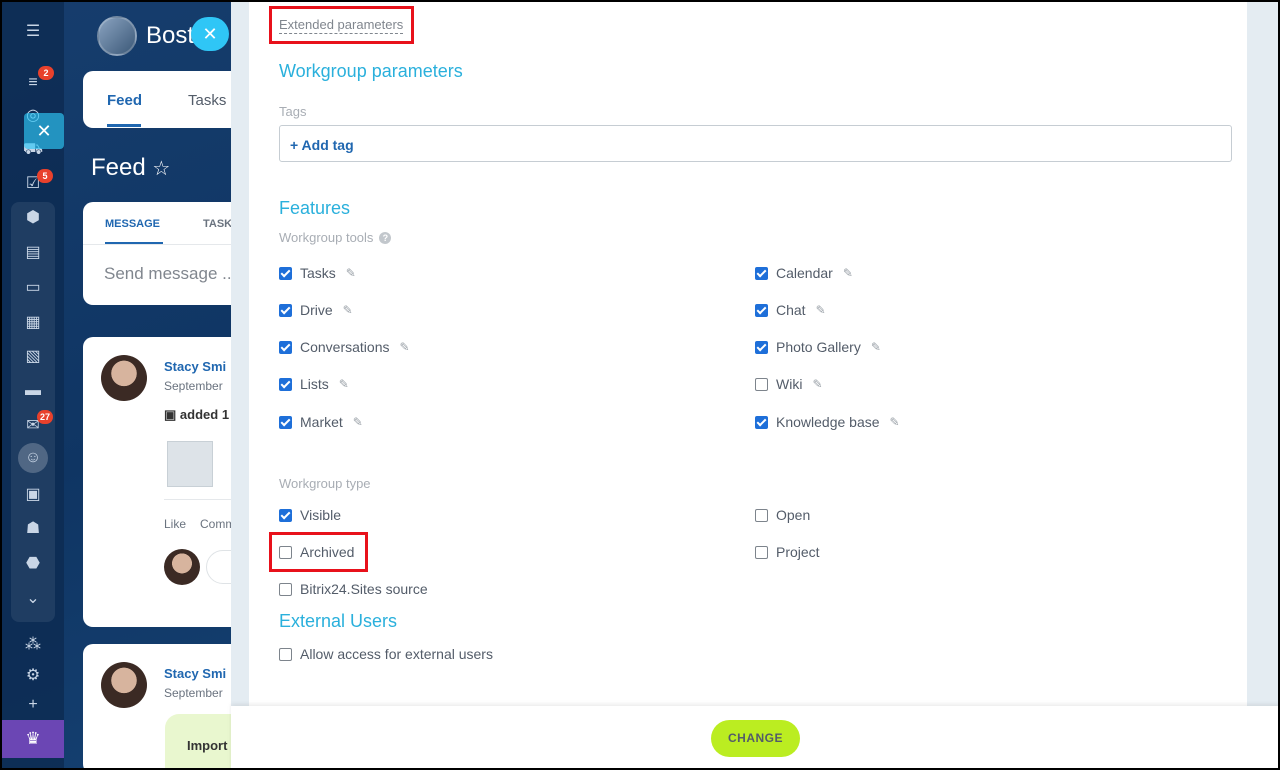  Describe the element at coordinates (46, 73) in the screenshot. I see `feed-badge: 2` at that location.